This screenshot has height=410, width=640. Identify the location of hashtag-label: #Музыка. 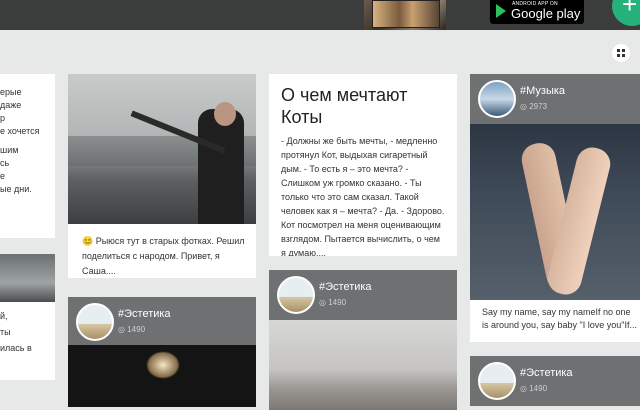
(542, 91).